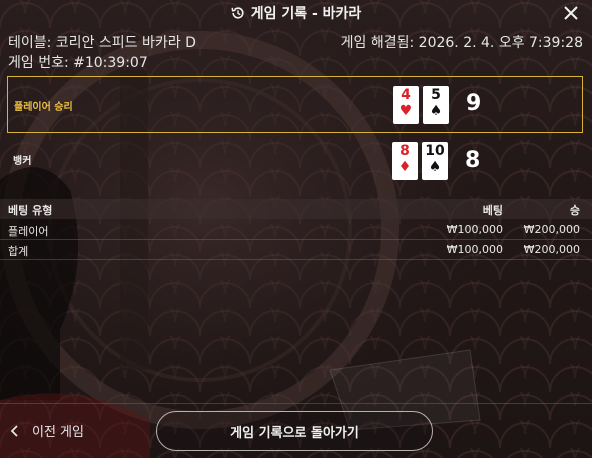 The width and height of the screenshot is (592, 458). Describe the element at coordinates (474, 103) in the screenshot. I see `player-score: 9` at that location.